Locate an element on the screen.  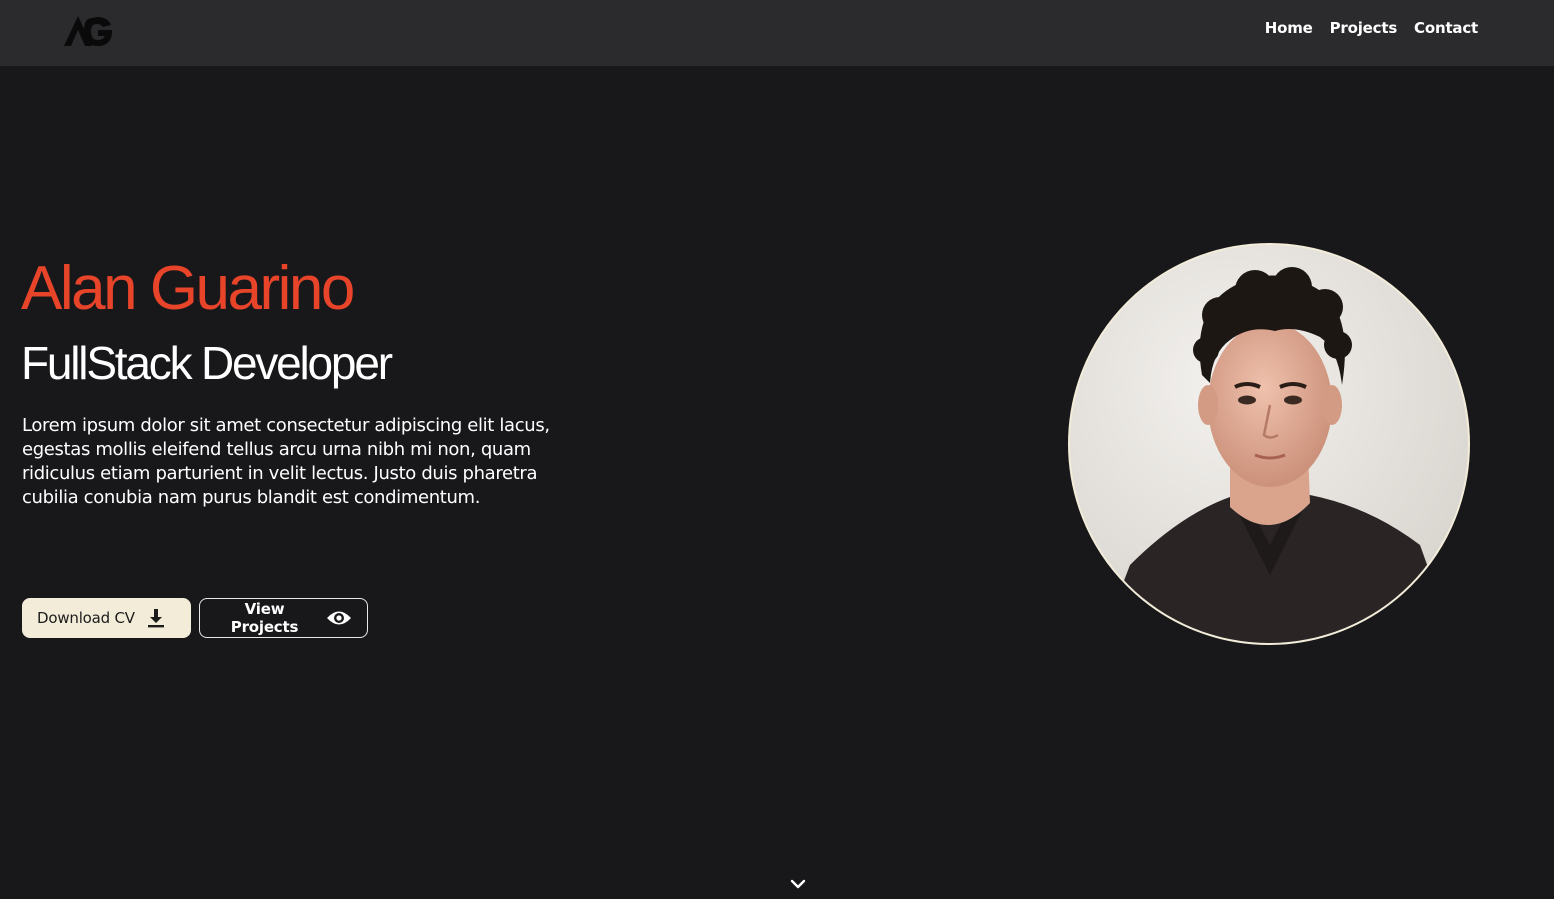
profile-photo-illustration is located at coordinates (1269, 444).